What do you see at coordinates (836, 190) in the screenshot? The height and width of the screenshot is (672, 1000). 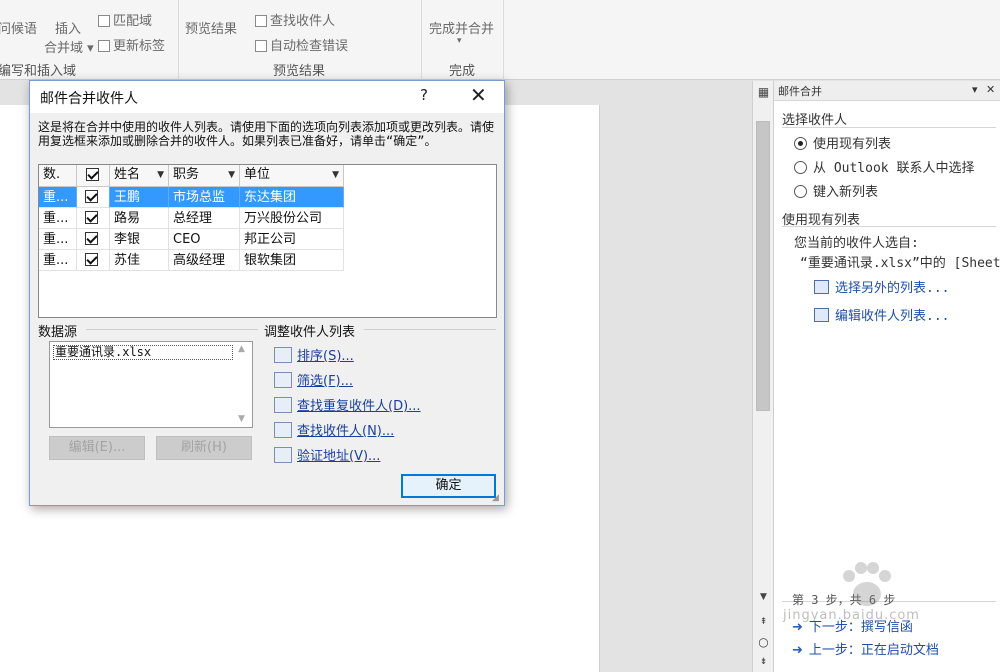 I see `radio-type-new-list: 键入新列表` at bounding box center [836, 190].